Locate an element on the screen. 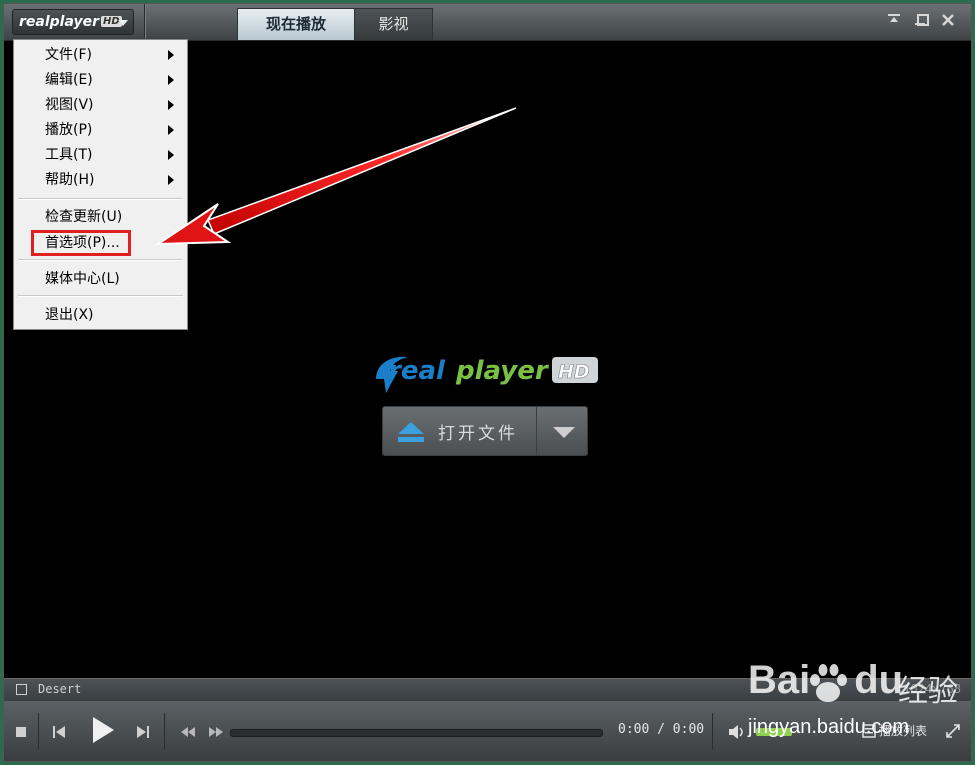 The image size is (975, 765). menu-item-label: 编辑(E) is located at coordinates (69, 80).